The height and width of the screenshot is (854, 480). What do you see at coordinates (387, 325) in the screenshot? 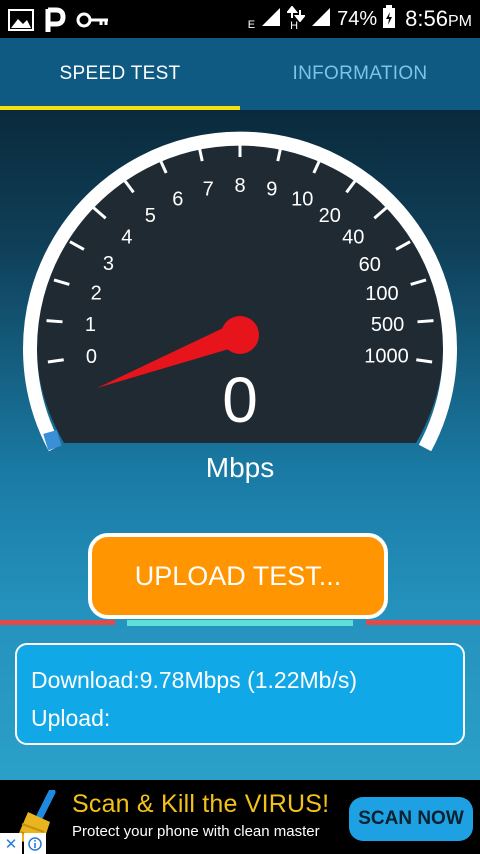
I see `gauge-scale-label: 500` at bounding box center [387, 325].